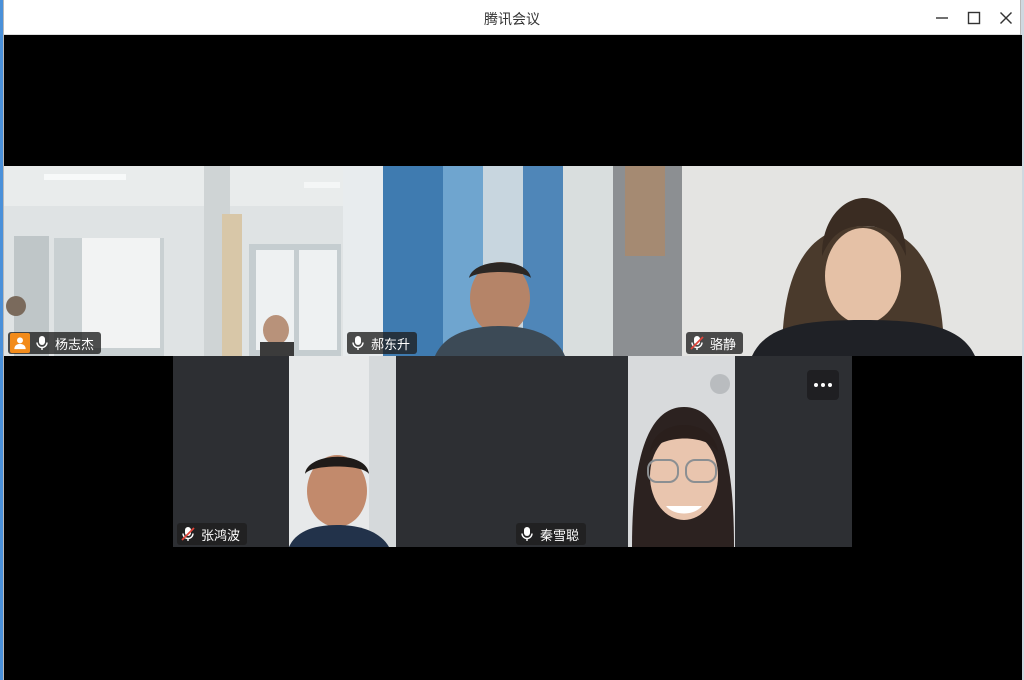 Image resolution: width=1024 pixels, height=680 pixels. I want to click on minimize-icon, so click(942, 18).